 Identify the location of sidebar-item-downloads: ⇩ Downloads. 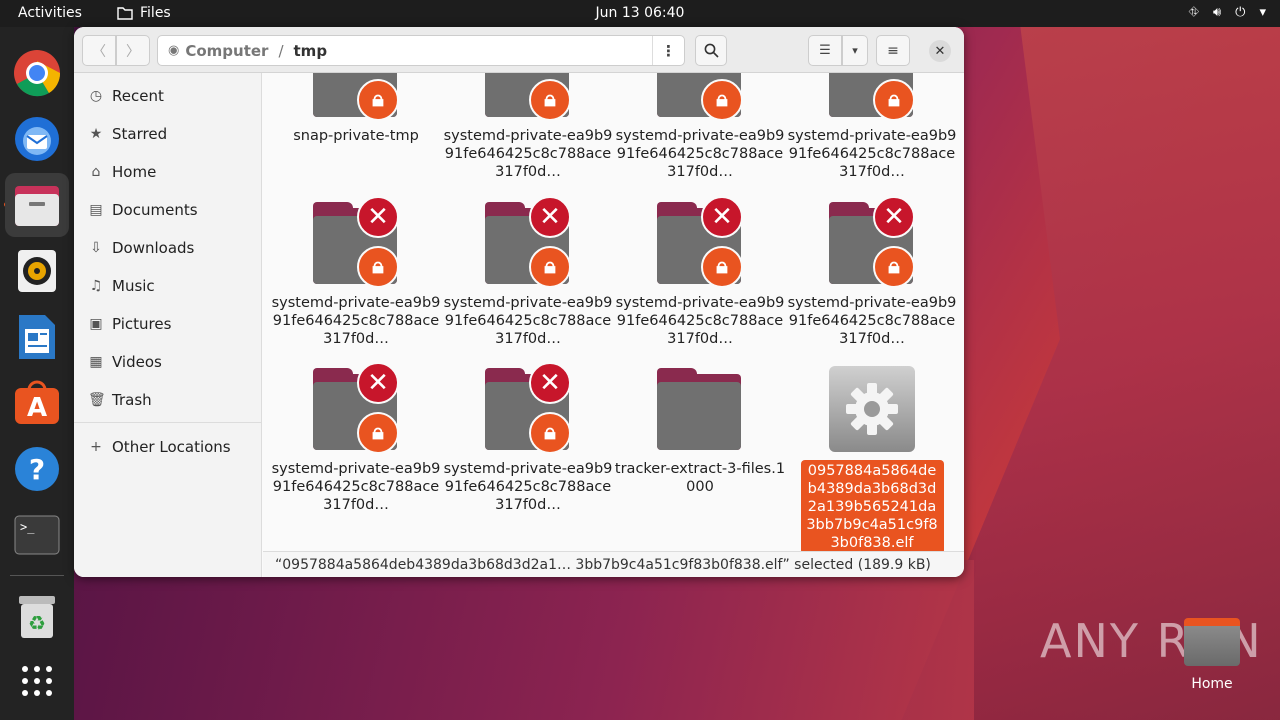
(168, 248).